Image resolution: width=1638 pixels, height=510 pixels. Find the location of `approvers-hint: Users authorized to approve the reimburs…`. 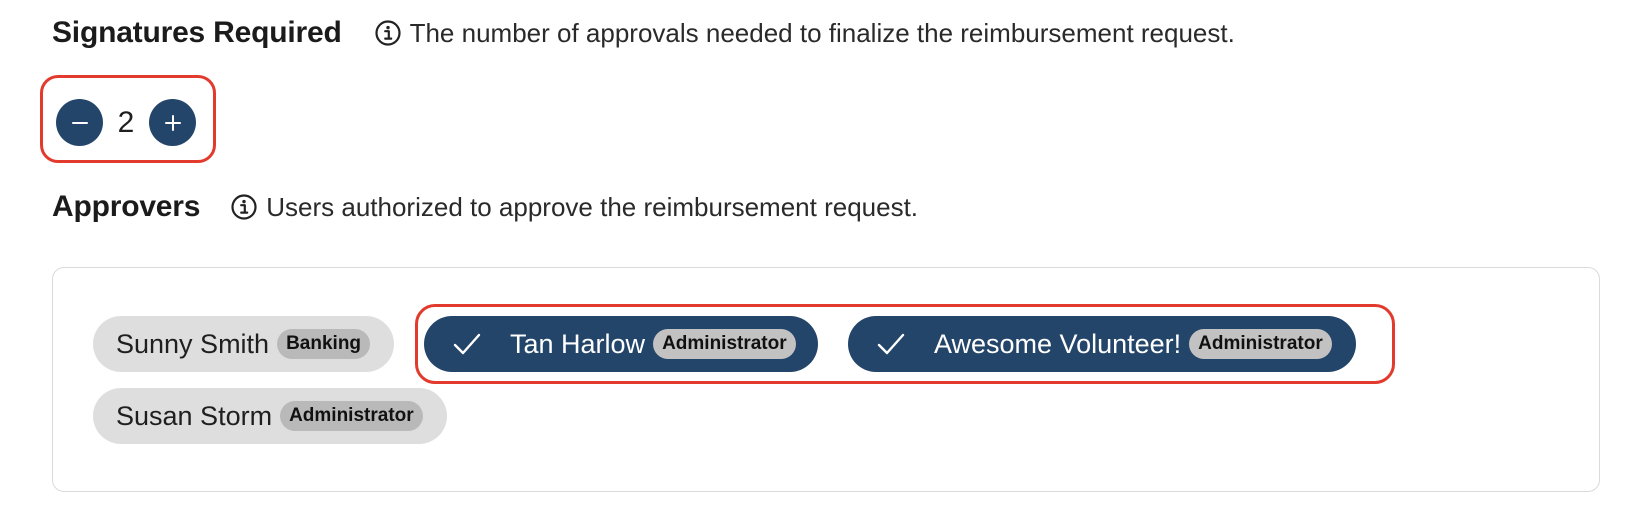

approvers-hint: Users authorized to approve the reimburs… is located at coordinates (574, 207).